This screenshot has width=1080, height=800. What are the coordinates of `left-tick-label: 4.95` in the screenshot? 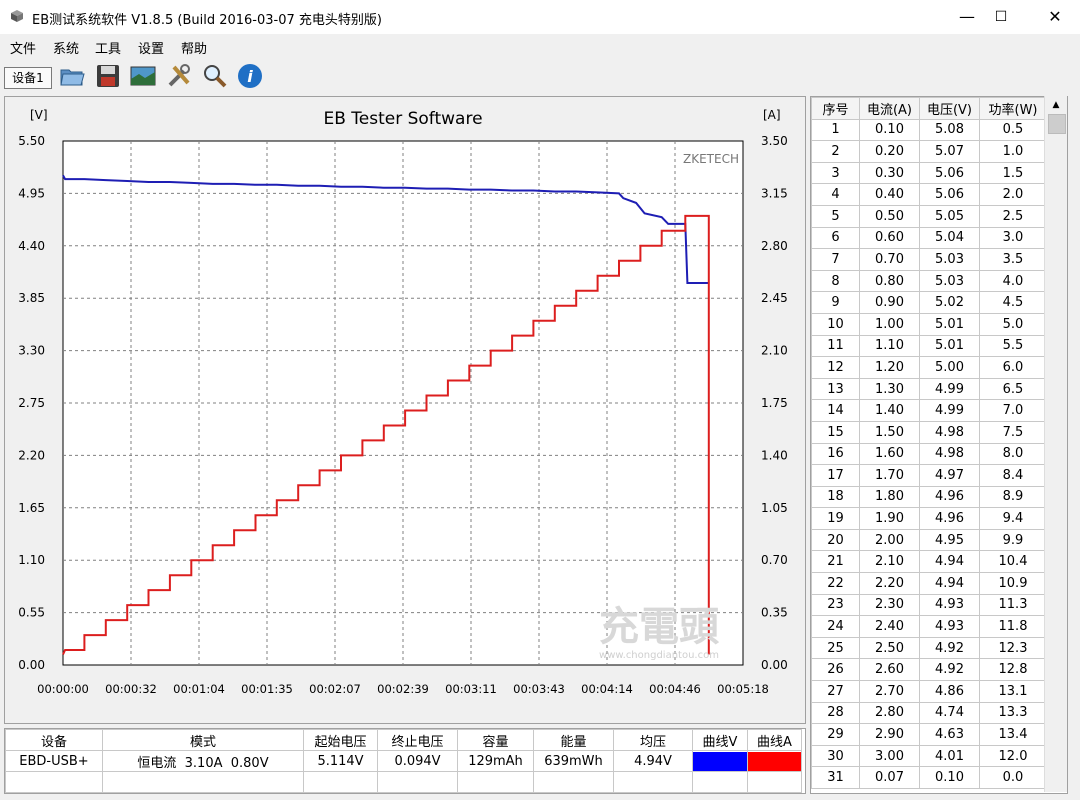 It's located at (31, 193).